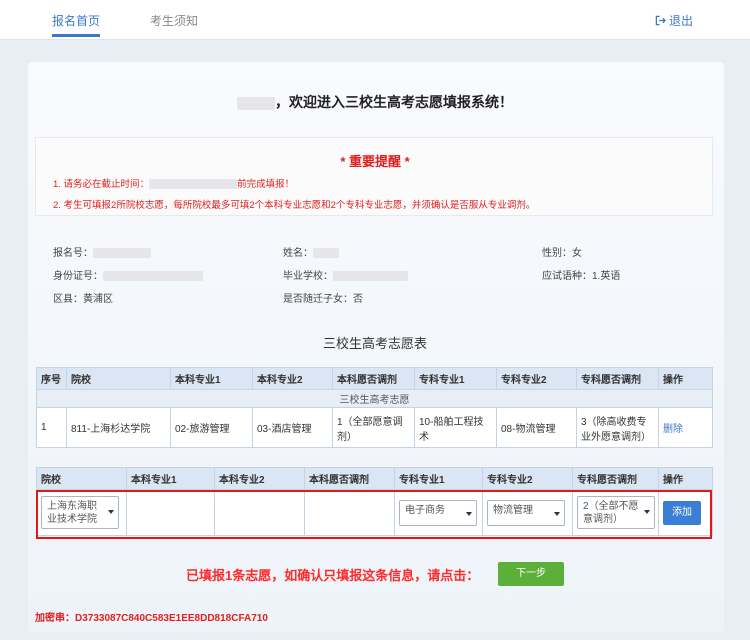 This screenshot has width=750, height=640. What do you see at coordinates (531, 574) in the screenshot?
I see `next-step-button: 下一步` at bounding box center [531, 574].